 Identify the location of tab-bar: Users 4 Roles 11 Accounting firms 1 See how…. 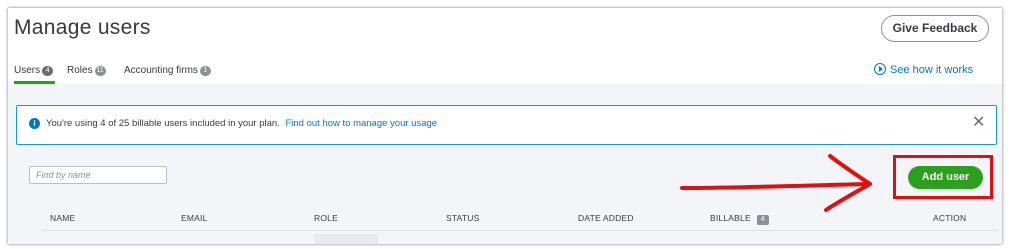
(505, 72).